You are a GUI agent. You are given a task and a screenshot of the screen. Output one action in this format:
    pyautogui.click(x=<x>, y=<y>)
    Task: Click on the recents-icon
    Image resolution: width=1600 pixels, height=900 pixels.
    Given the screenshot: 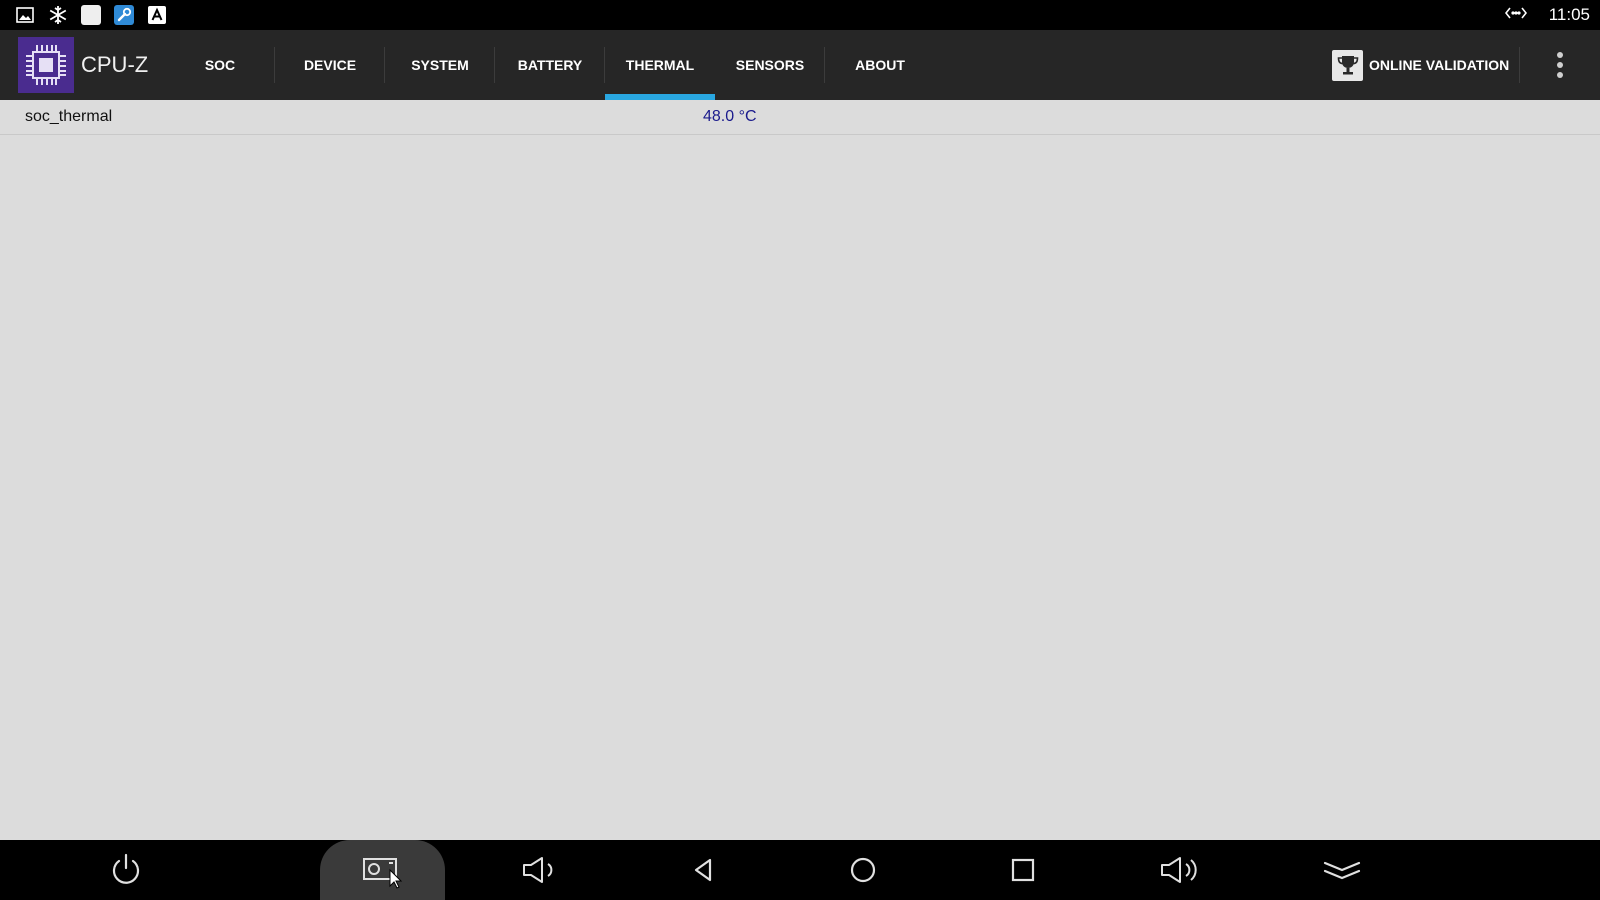 What is the action you would take?
    pyautogui.click(x=1023, y=870)
    